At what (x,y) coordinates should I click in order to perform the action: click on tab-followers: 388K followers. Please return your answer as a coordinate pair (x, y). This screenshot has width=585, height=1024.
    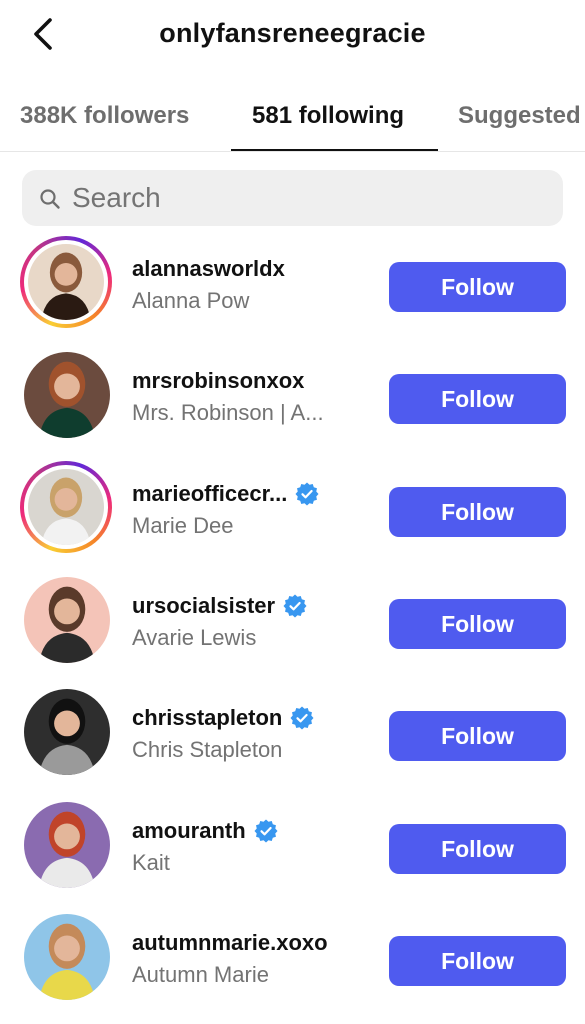
    Looking at the image, I should click on (104, 116).